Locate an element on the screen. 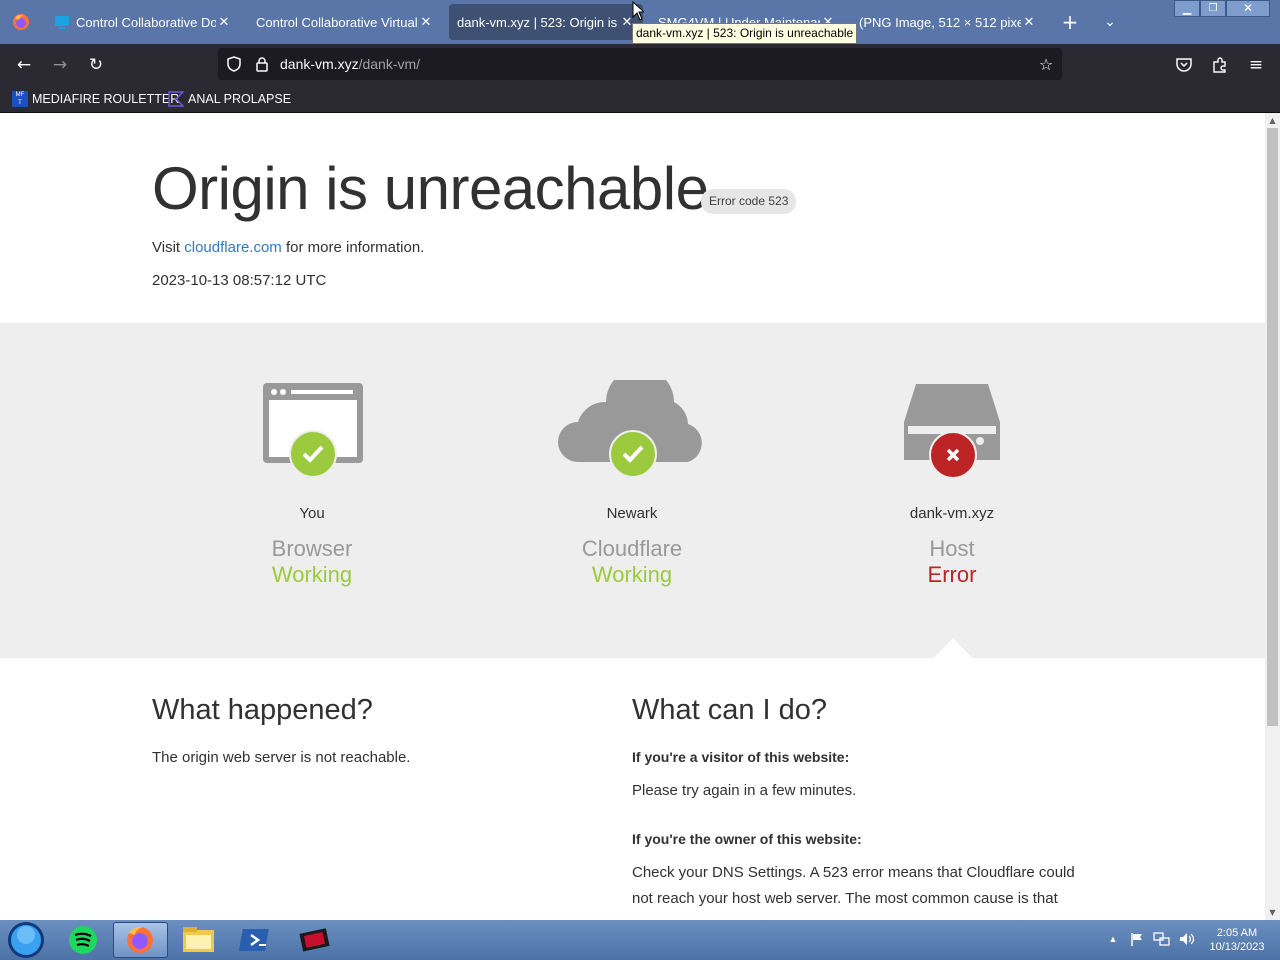  bookmark-star-icon: ☆ is located at coordinates (1046, 65).